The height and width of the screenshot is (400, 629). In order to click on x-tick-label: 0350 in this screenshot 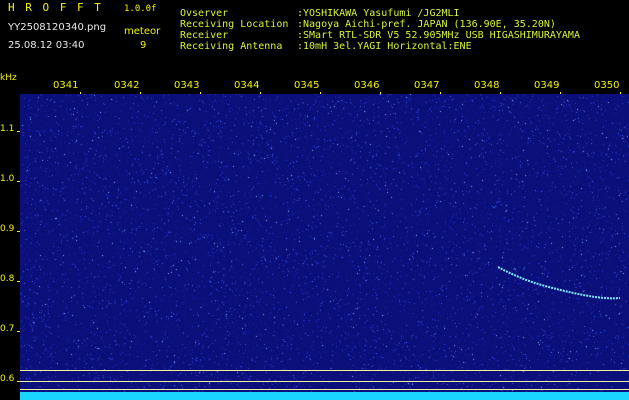, I will do `click(607, 85)`.